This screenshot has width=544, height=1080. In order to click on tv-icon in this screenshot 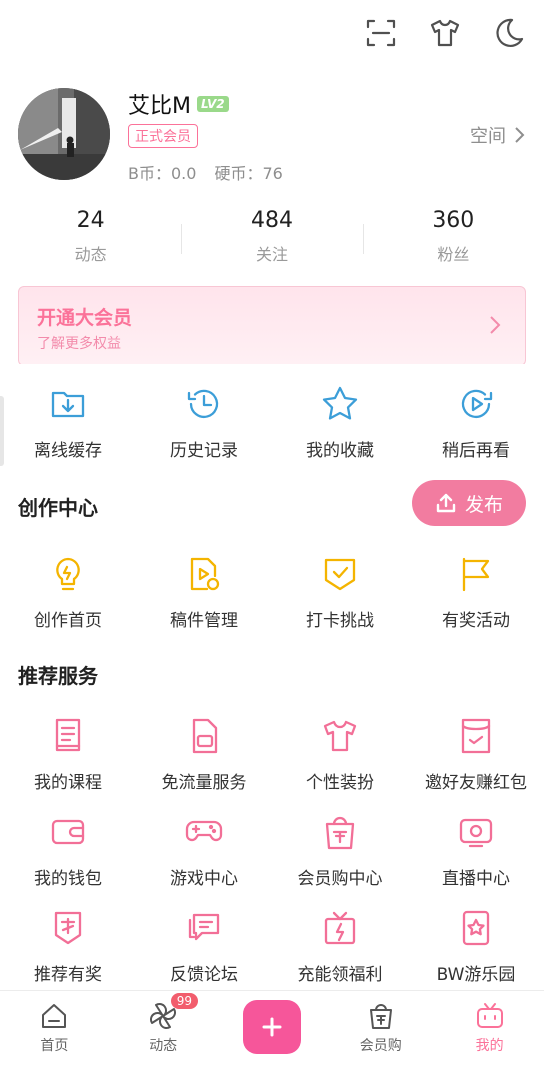, I will do `click(476, 833)`.